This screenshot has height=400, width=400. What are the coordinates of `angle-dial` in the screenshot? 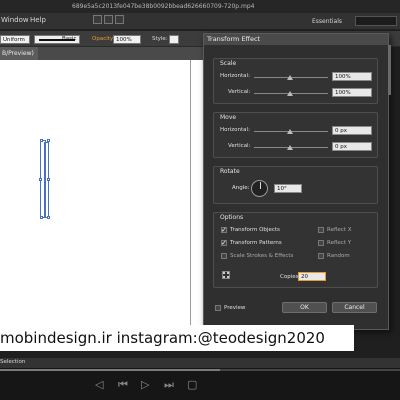 It's located at (259, 188).